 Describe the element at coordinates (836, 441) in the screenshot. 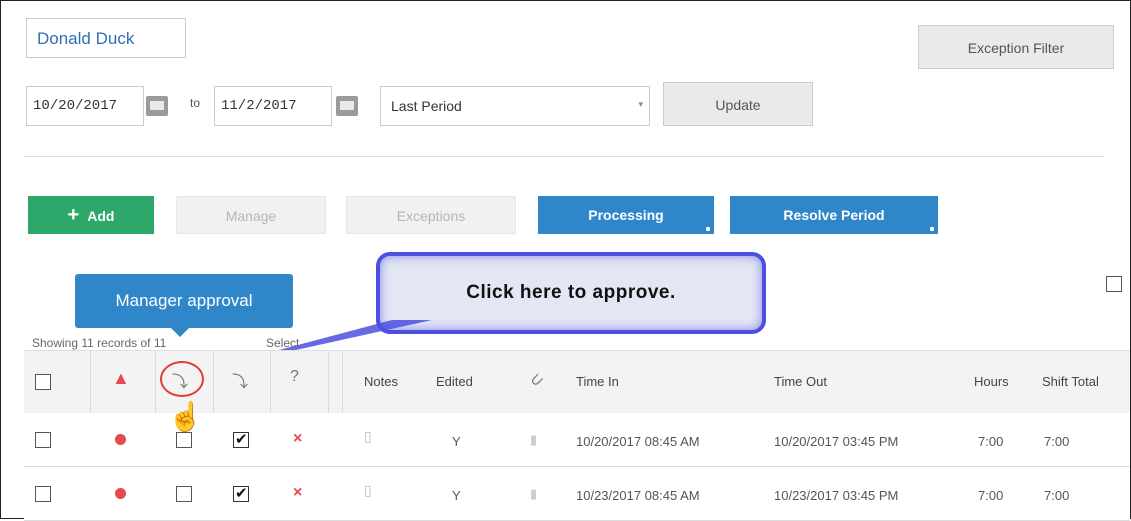

I see `row-time-out: 10/20/2017 03:45 PM` at that location.